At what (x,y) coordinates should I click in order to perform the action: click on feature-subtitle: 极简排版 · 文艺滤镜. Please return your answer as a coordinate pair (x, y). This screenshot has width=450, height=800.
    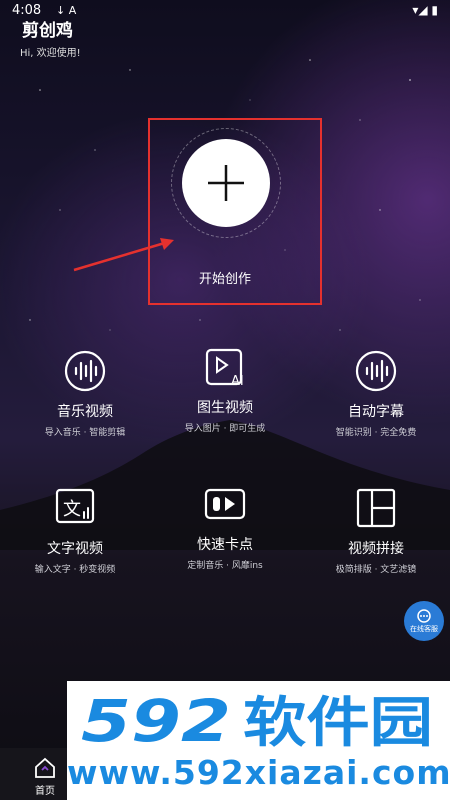
    Looking at the image, I should click on (376, 570).